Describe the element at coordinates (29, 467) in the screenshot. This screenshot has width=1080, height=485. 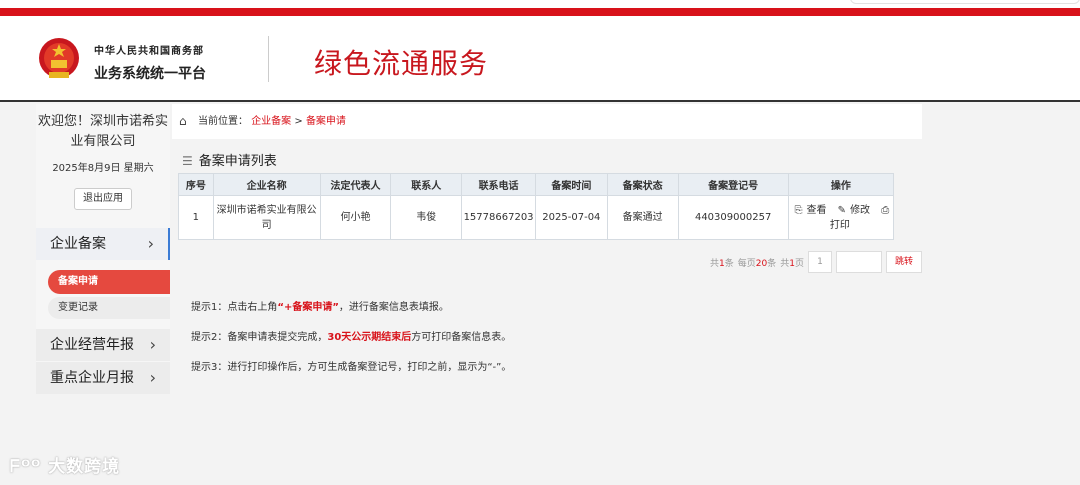
I see `watermark-logo-icon: ᖴᴼᴼ` at that location.